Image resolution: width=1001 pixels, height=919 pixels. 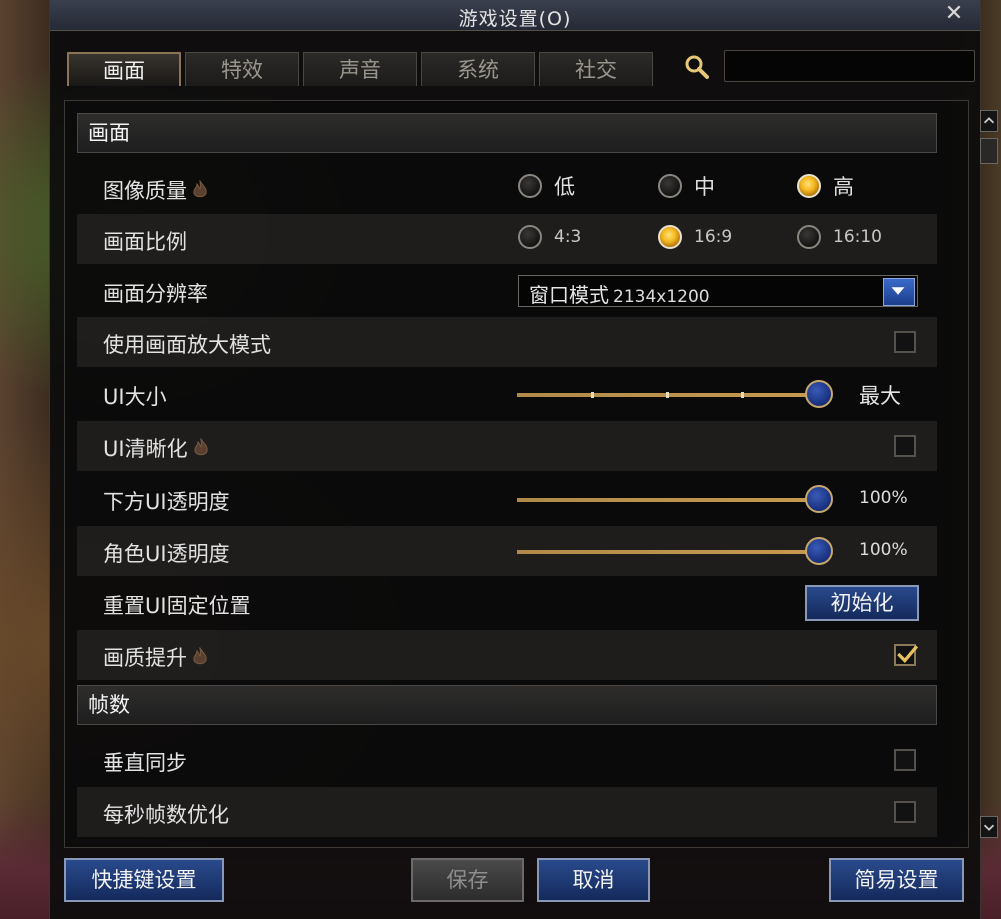 What do you see at coordinates (507, 812) in the screenshot?
I see `setting-fps-optimization: 每秒帧数优化` at bounding box center [507, 812].